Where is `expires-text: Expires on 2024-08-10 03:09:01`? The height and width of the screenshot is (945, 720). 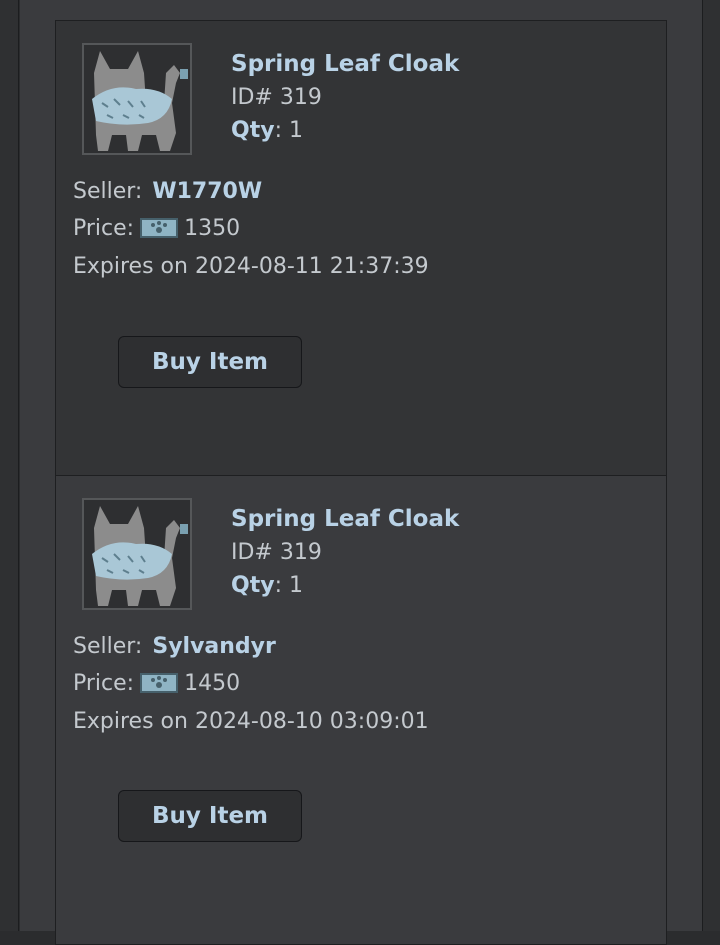 expires-text: Expires on 2024-08-10 03:09:01 is located at coordinates (251, 721).